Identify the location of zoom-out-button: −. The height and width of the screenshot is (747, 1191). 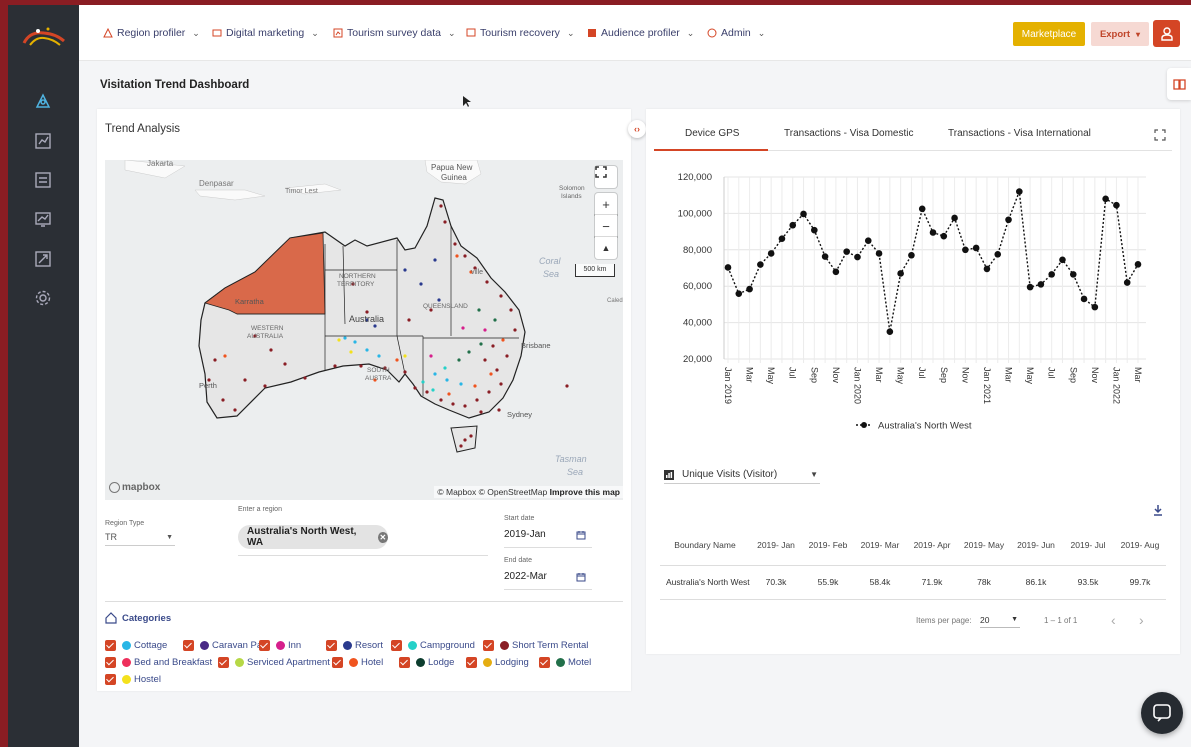
(606, 226).